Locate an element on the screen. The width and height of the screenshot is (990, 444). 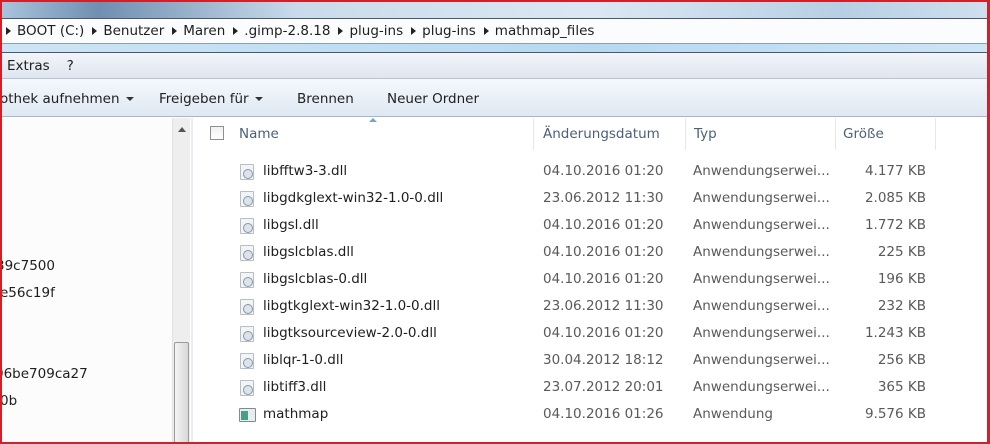
file-size: 232 KB is located at coordinates (901, 306).